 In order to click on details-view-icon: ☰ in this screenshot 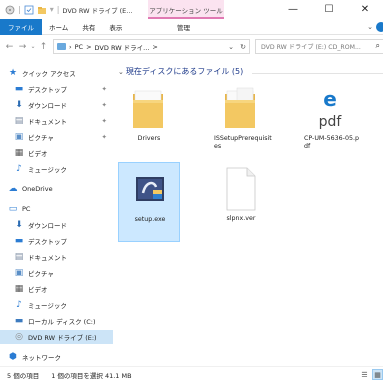, I will do `click(364, 374)`.